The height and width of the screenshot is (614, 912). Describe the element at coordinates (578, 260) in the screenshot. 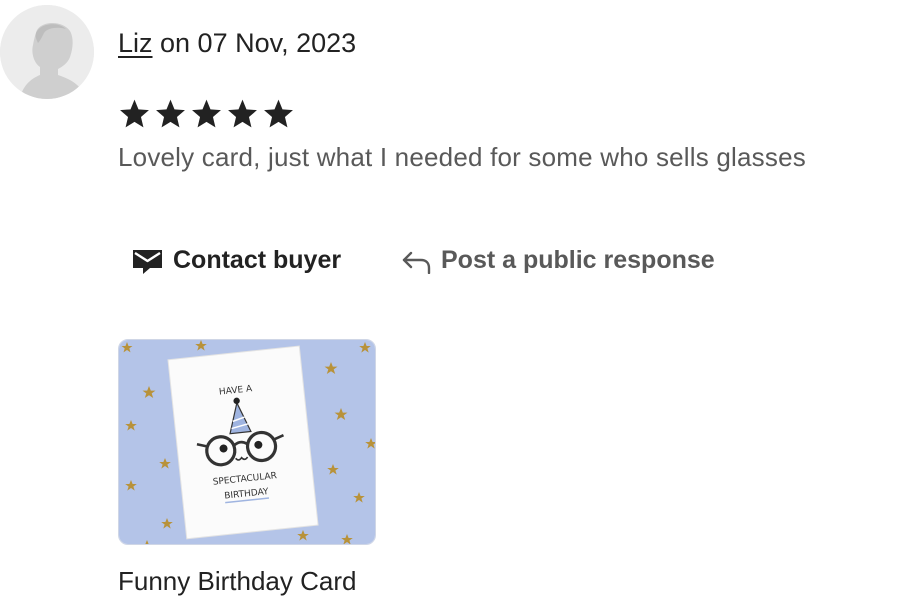

I see `post-public-response-label: Post a public response` at that location.